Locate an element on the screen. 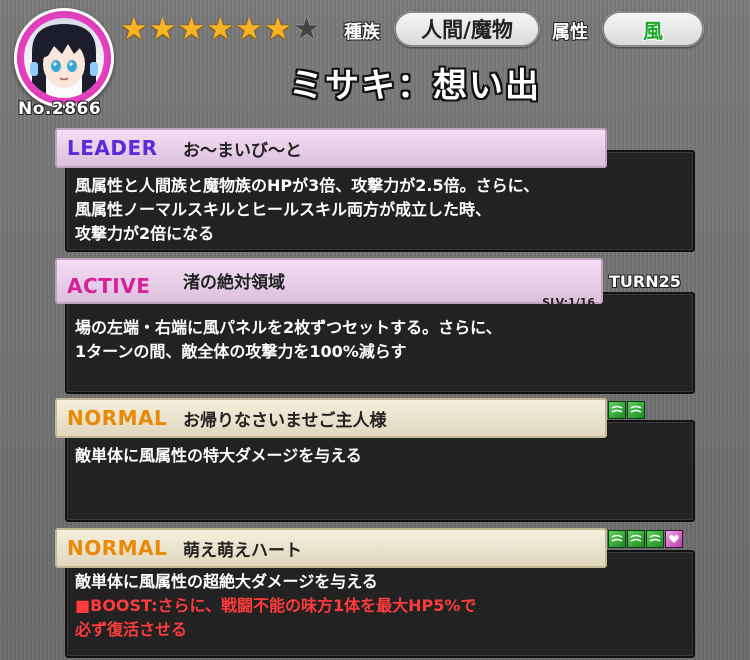 The width and height of the screenshot is (750, 660). attribute-label: 属性 is located at coordinates (570, 32).